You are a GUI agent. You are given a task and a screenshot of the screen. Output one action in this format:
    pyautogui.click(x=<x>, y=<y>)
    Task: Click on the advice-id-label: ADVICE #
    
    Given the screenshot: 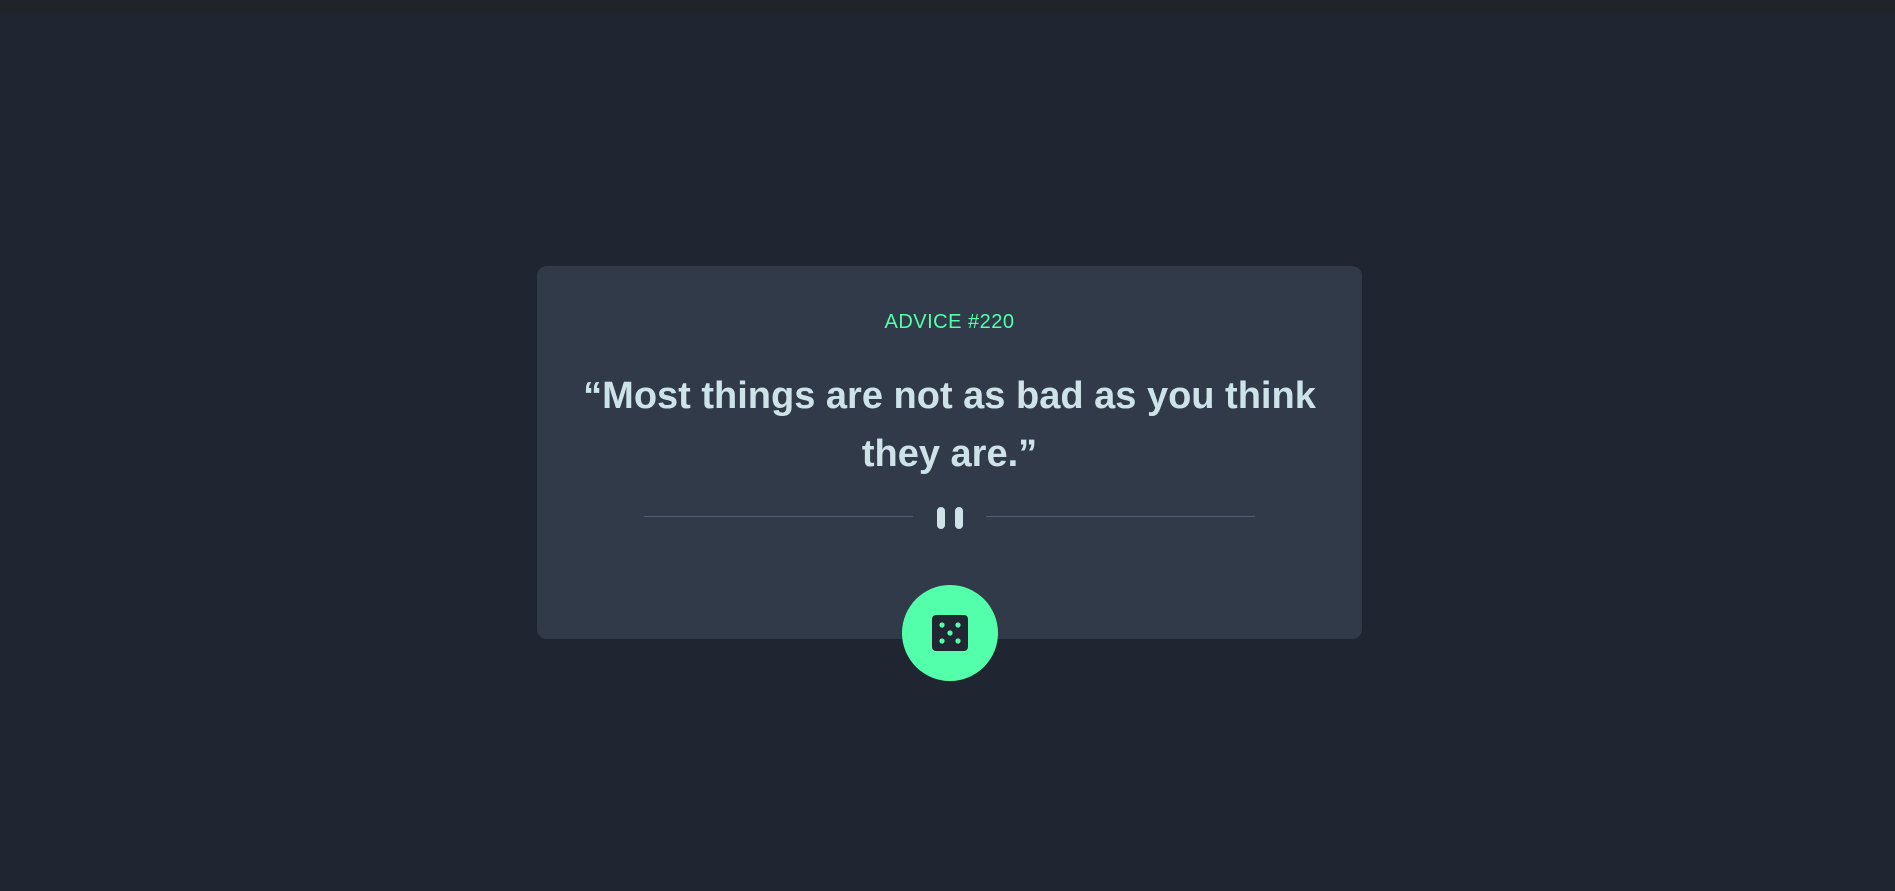 What is the action you would take?
    pyautogui.click(x=932, y=322)
    